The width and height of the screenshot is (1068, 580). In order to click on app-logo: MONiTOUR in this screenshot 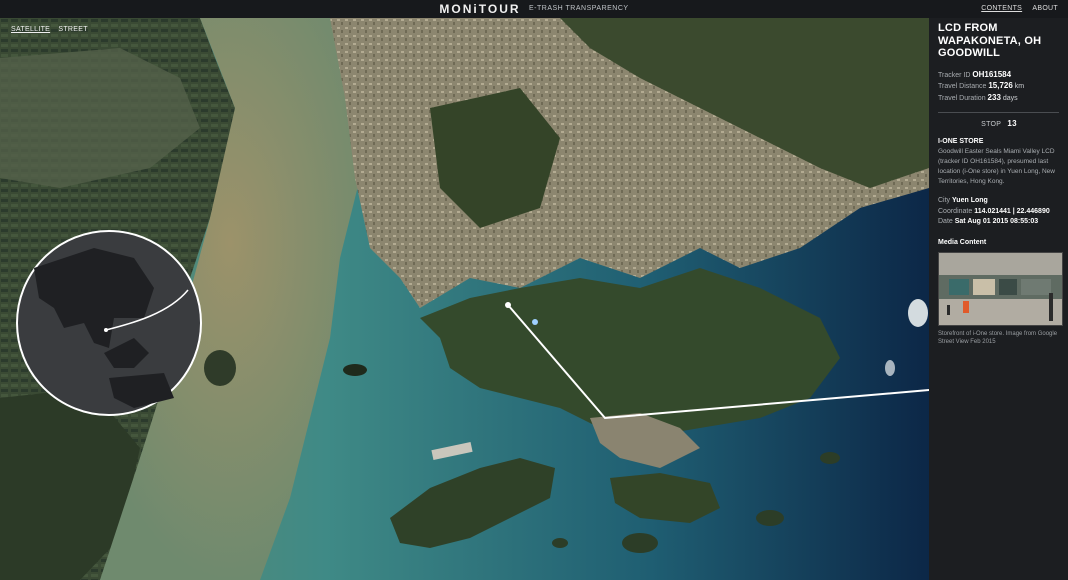, I will do `click(479, 9)`.